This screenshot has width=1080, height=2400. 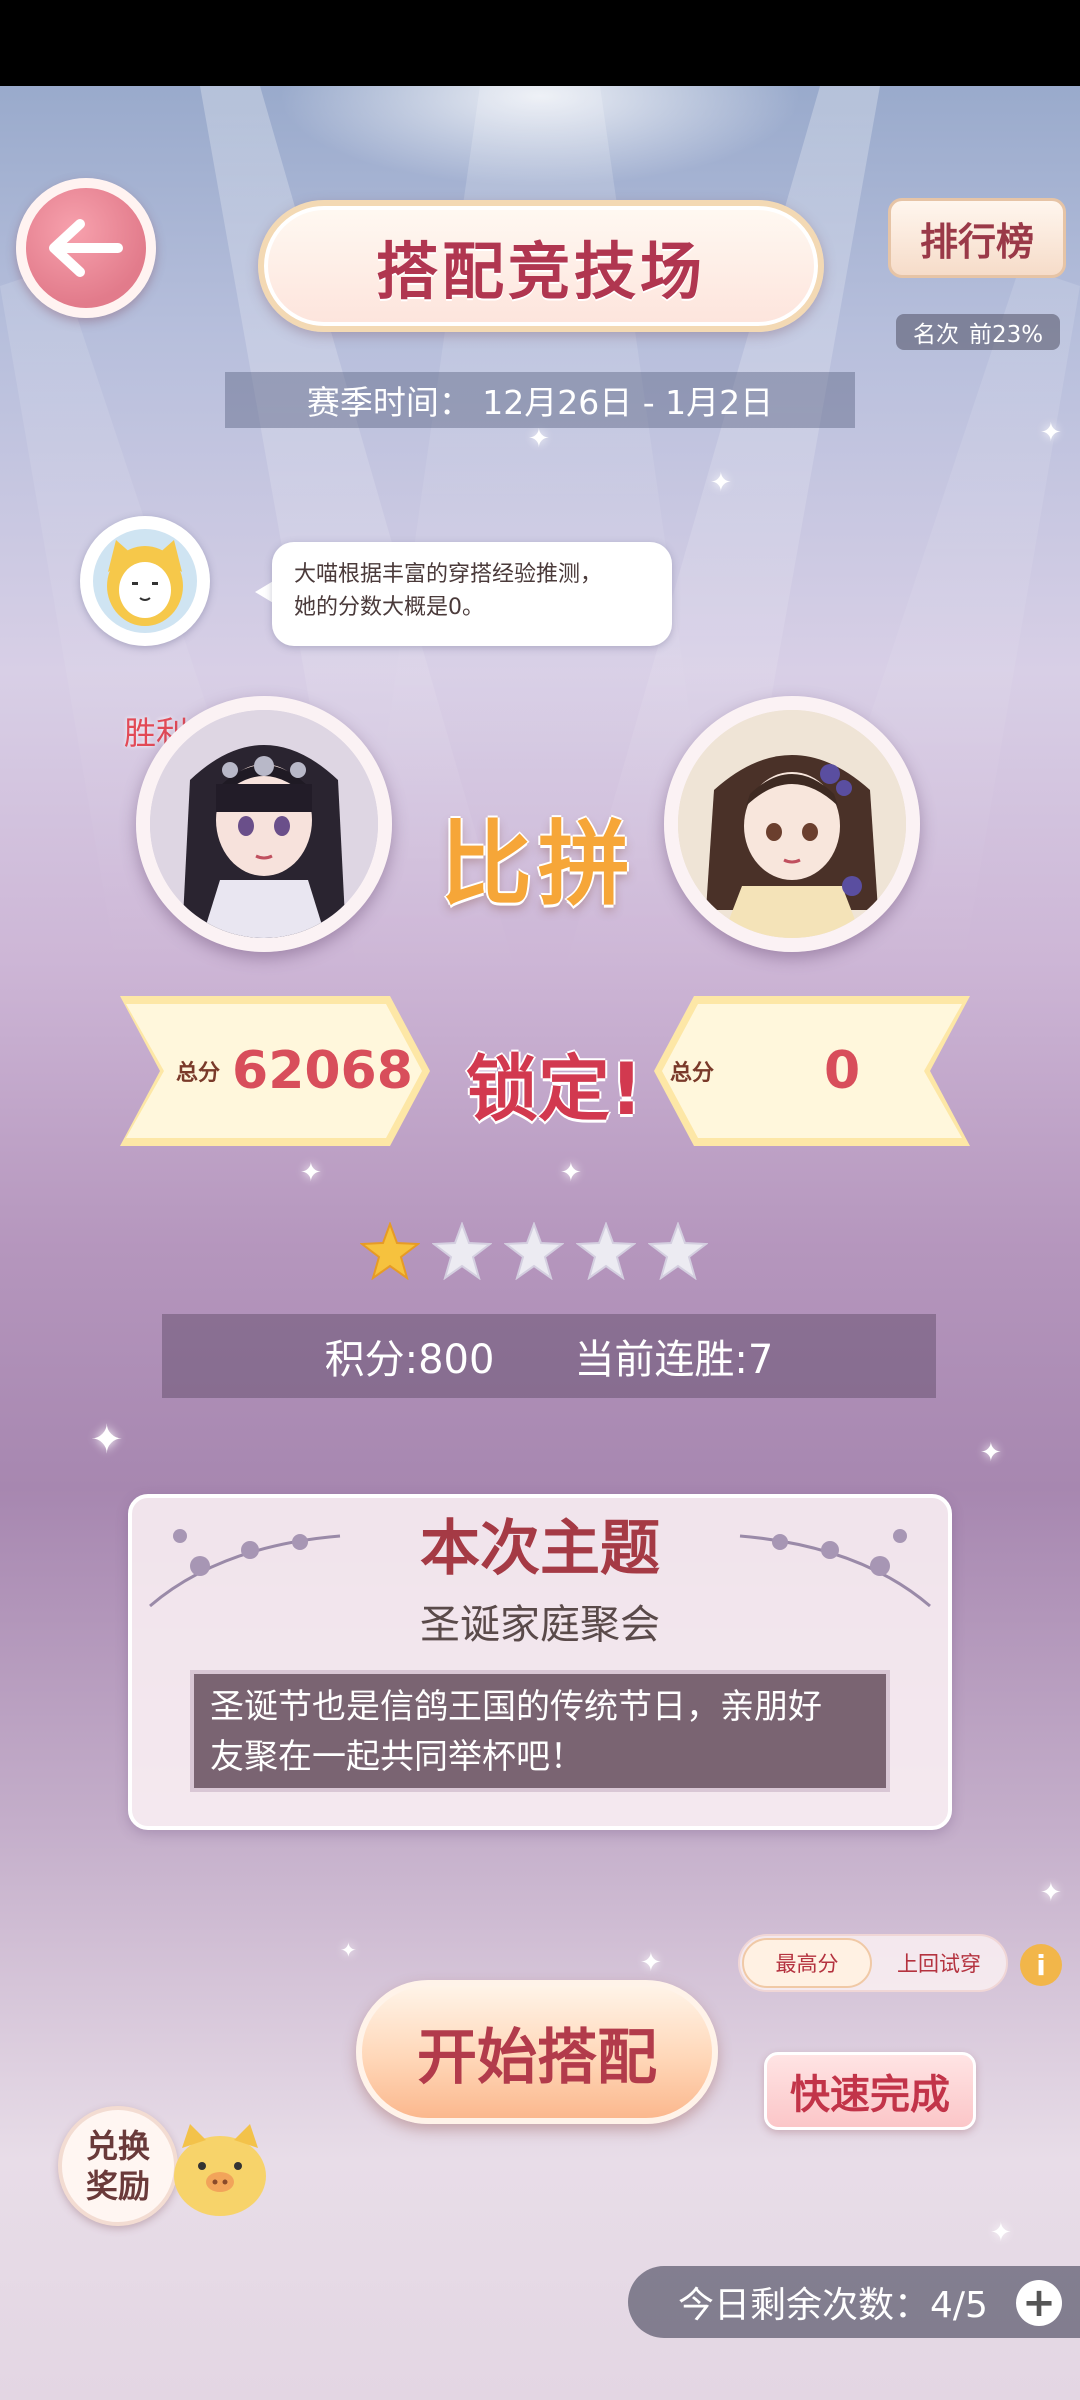 What do you see at coordinates (397, 1757) in the screenshot?
I see `theme-desc-line2: 友聚在一起共同举杯吧！` at bounding box center [397, 1757].